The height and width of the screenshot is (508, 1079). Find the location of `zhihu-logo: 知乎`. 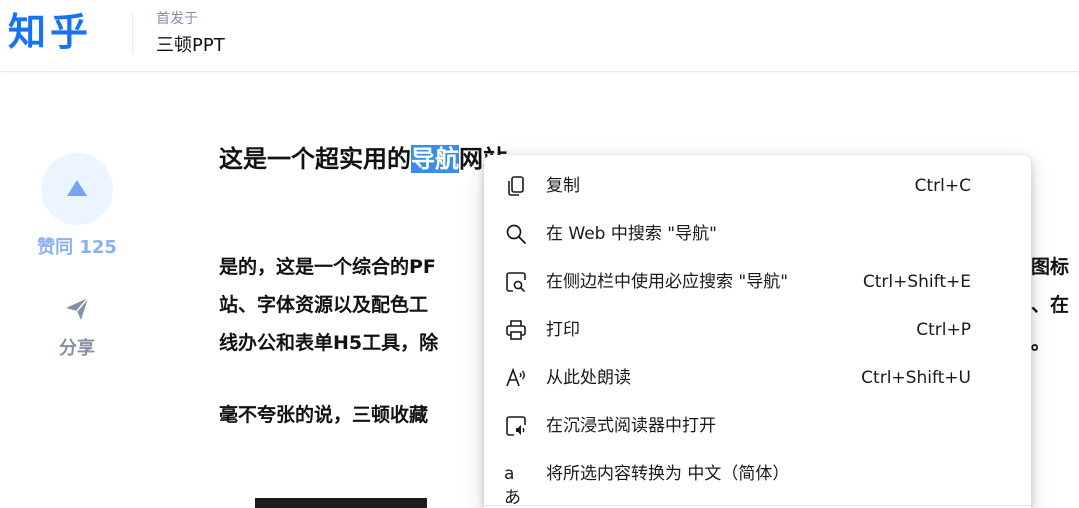

zhihu-logo: 知乎 is located at coordinates (50, 32).